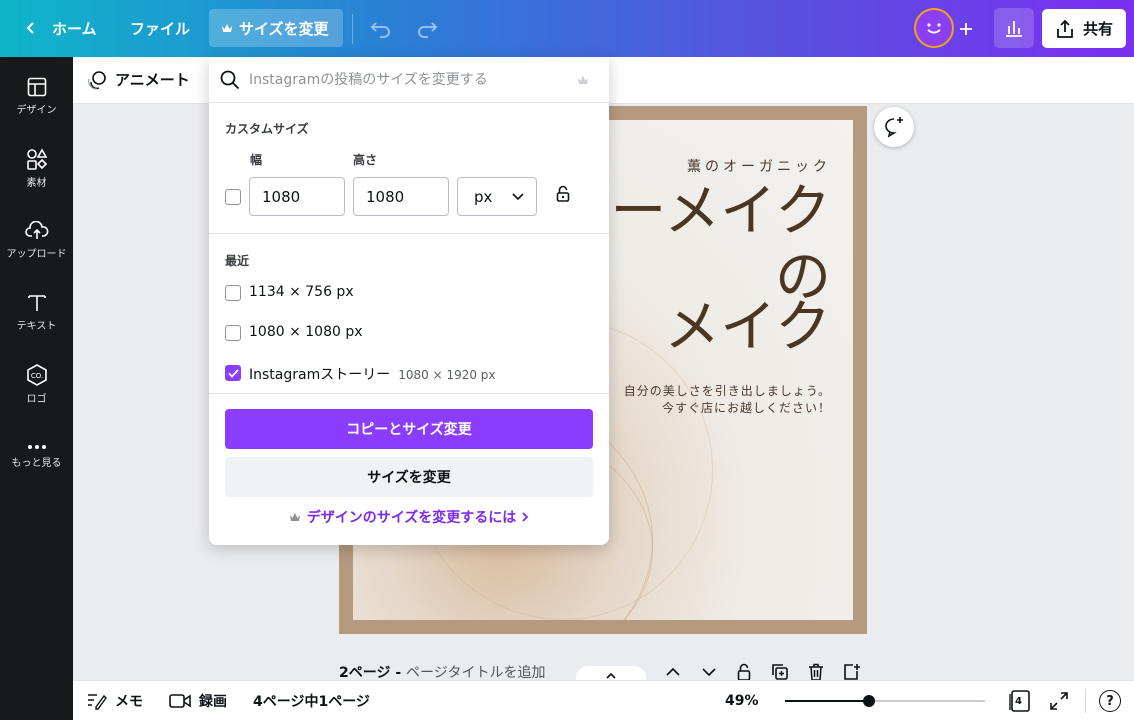  I want to click on unlock-icon, so click(744, 672).